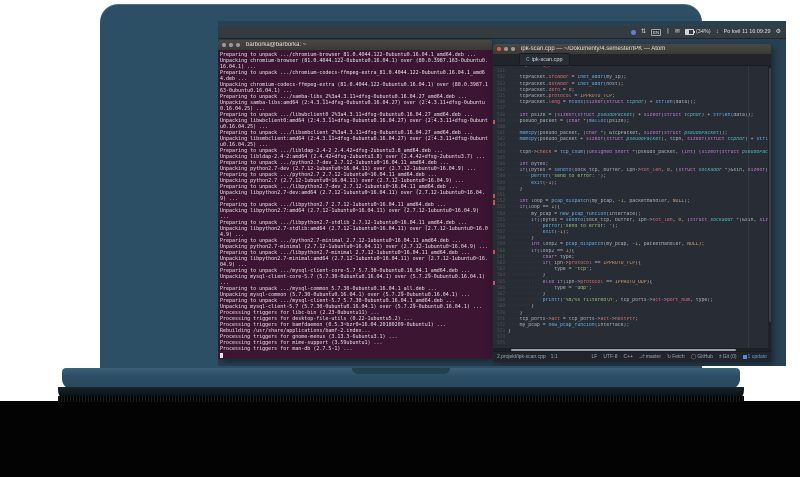  Describe the element at coordinates (547, 59) in the screenshot. I see `tab-label: ipk-scan.cpp` at that location.